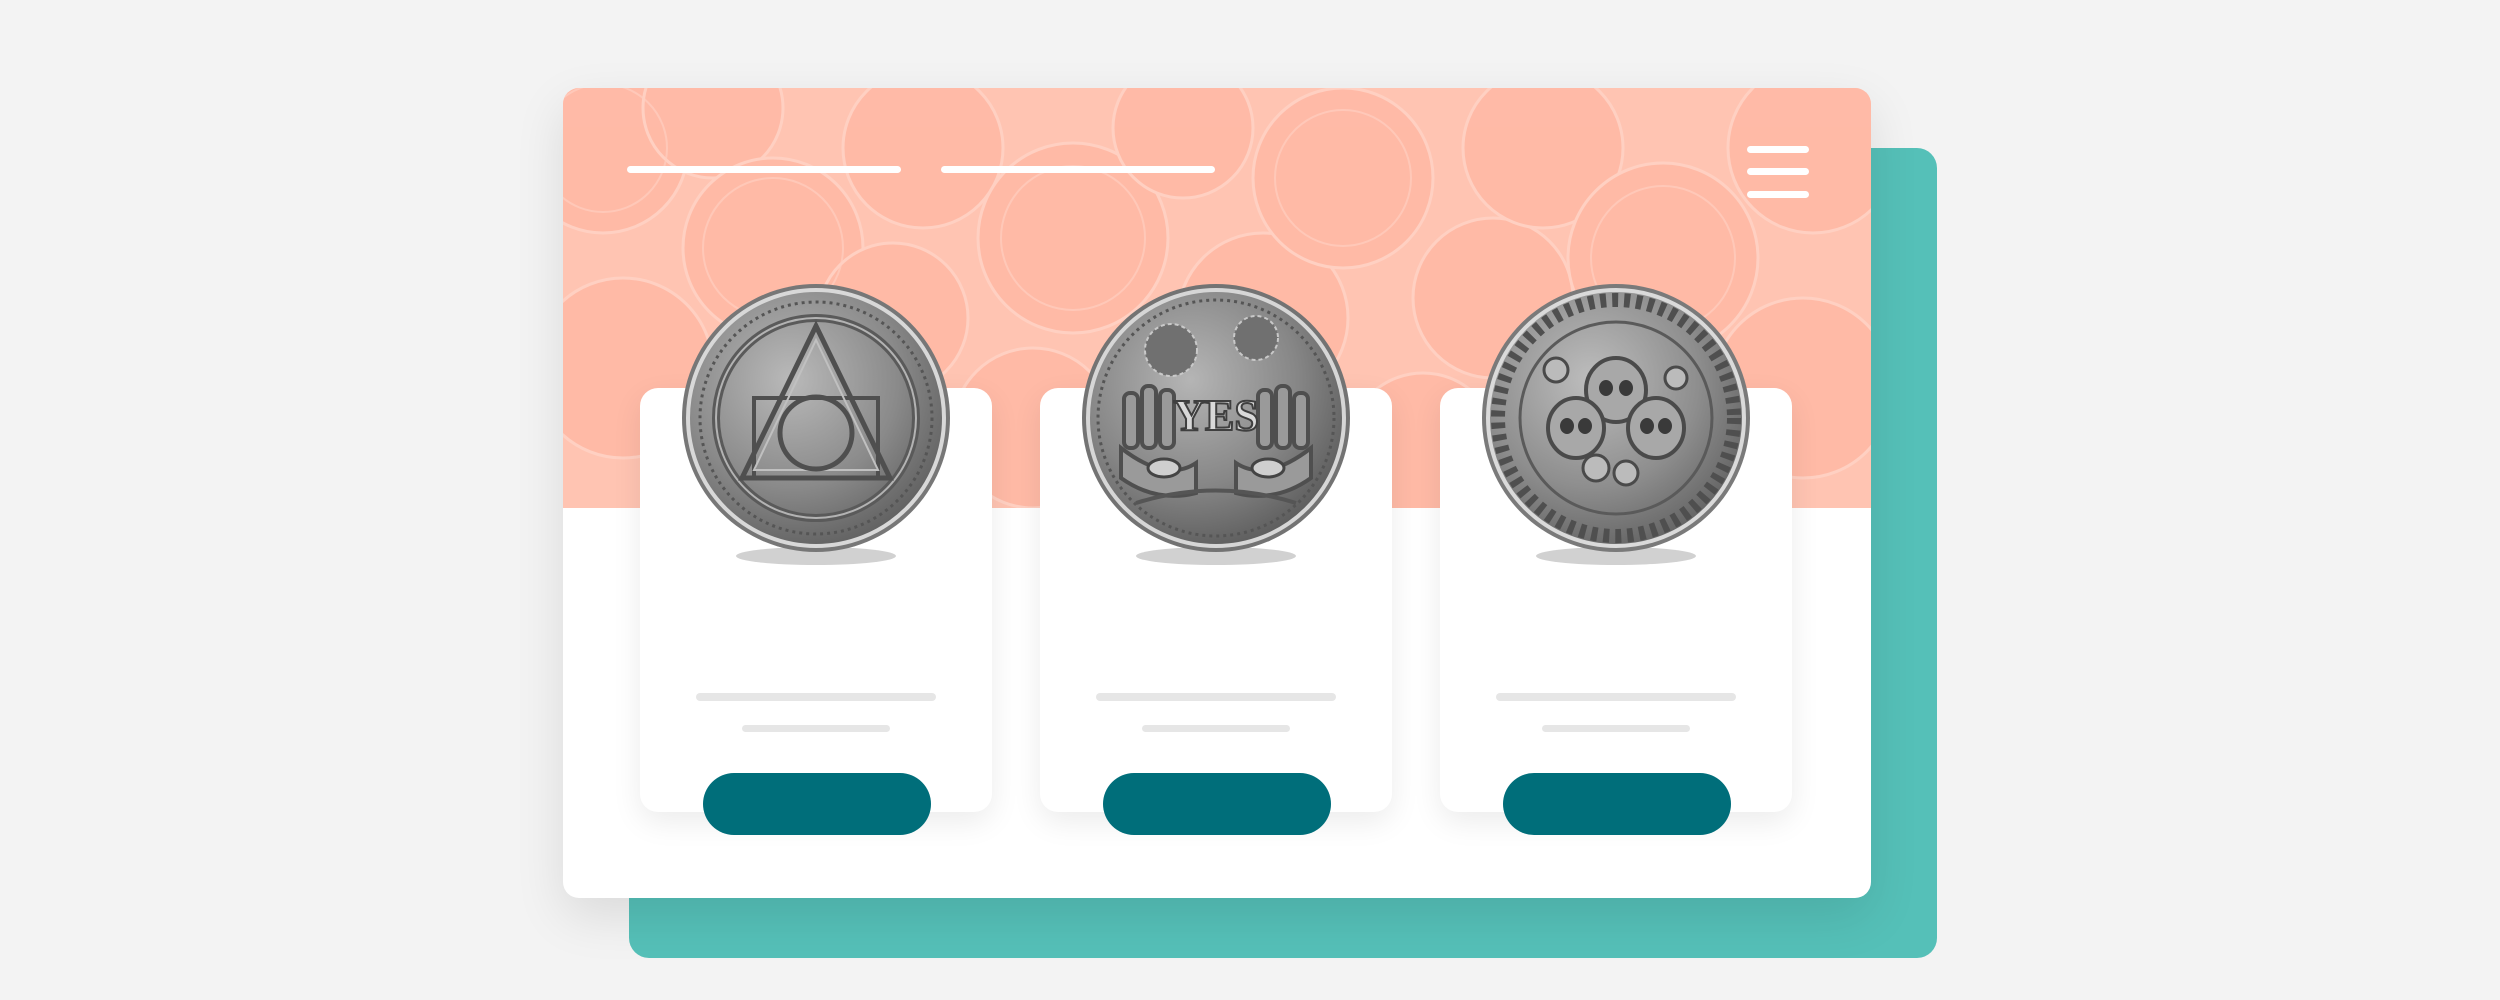 The width and height of the screenshot is (2500, 1000). I want to click on philosophers-stone-coin-icon, so click(816, 423).